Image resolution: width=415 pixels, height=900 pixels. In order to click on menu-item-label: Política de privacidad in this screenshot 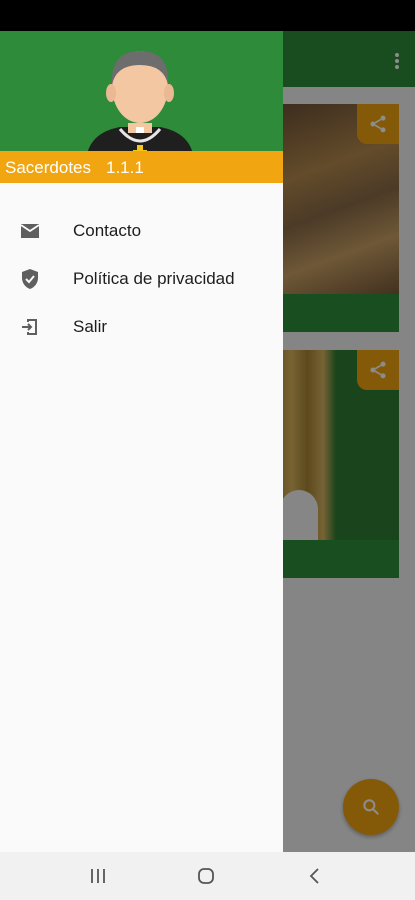, I will do `click(154, 278)`.